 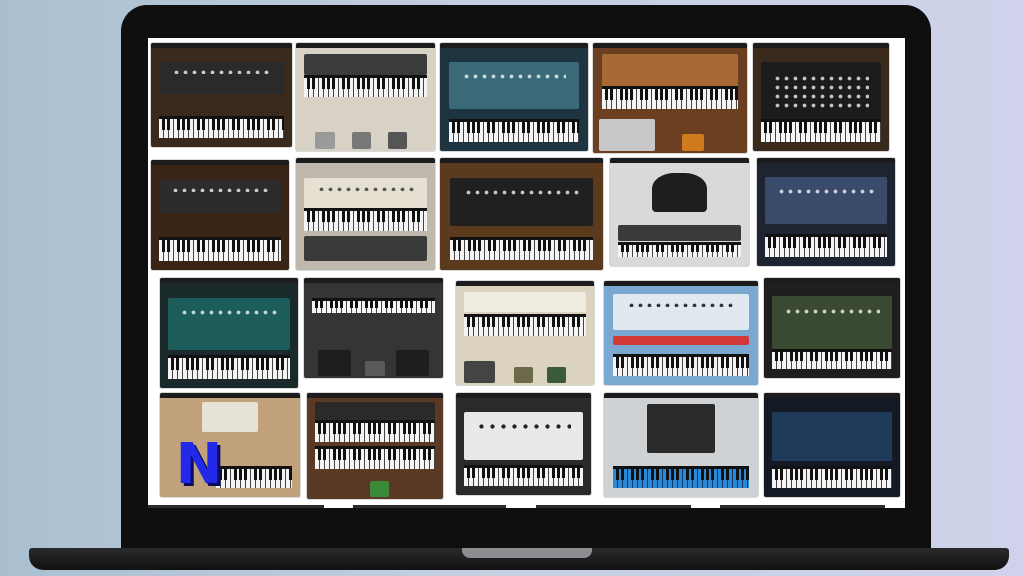 What do you see at coordinates (527, 553) in the screenshot?
I see `trackpad-notch` at bounding box center [527, 553].